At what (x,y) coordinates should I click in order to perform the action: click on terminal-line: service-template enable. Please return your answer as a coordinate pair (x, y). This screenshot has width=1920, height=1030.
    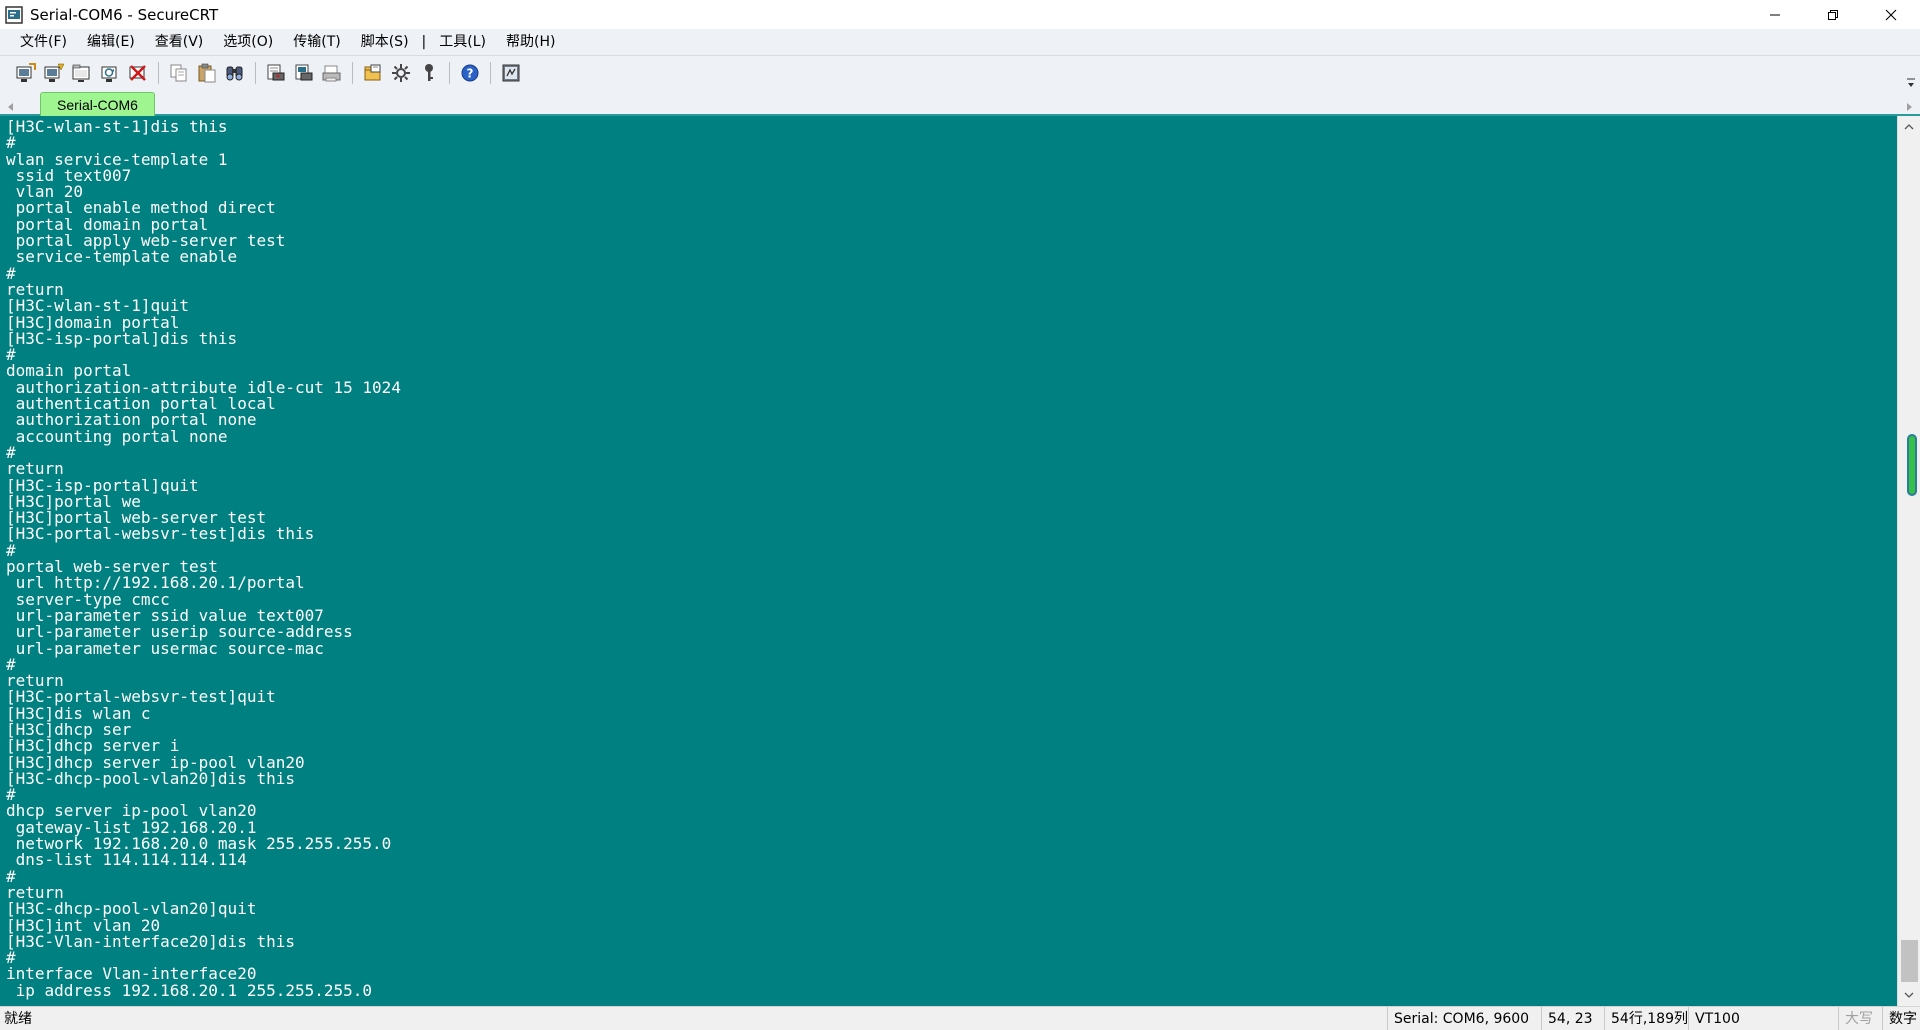
    Looking at the image, I should click on (122, 257).